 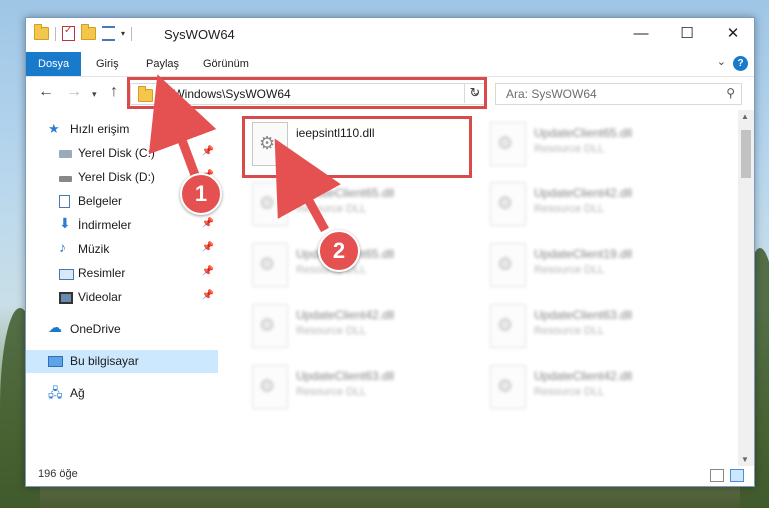 What do you see at coordinates (123, 33) in the screenshot?
I see `chevron-down-icon: ▾` at bounding box center [123, 33].